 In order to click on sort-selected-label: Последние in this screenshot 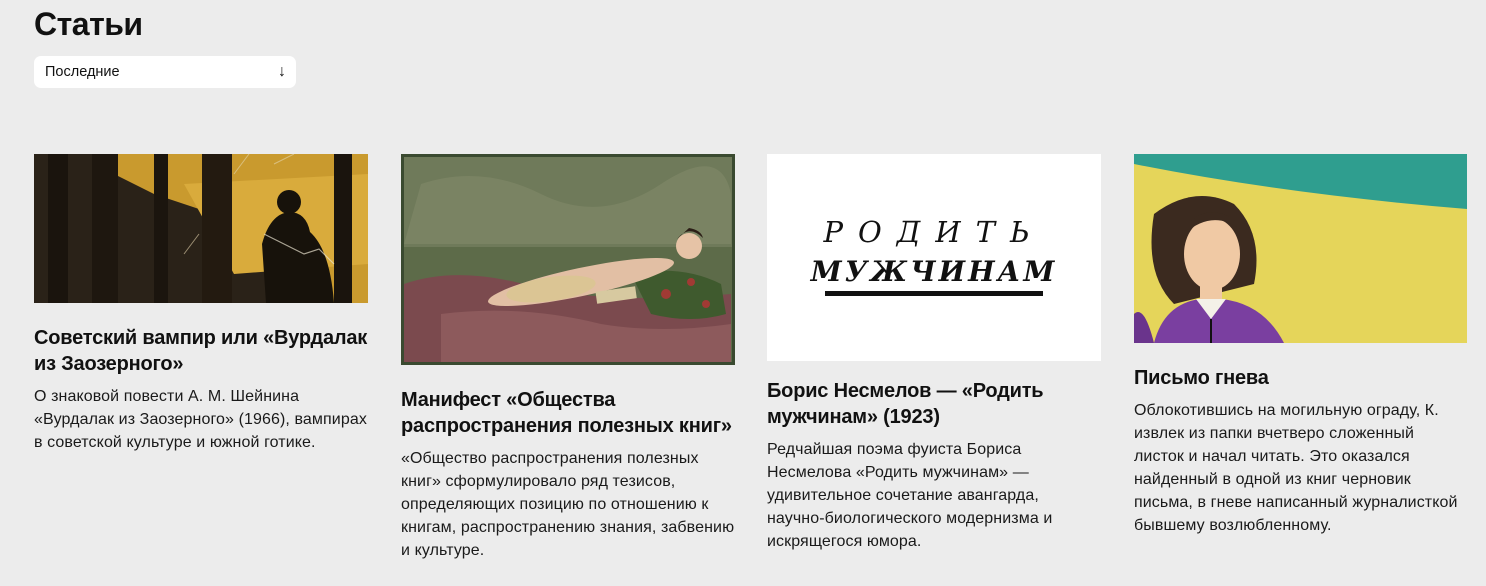, I will do `click(82, 72)`.